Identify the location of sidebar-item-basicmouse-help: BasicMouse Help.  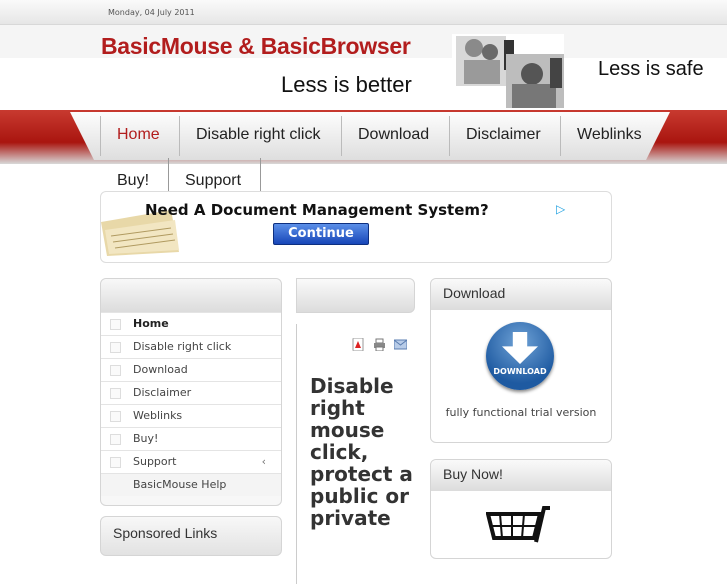
(191, 484).